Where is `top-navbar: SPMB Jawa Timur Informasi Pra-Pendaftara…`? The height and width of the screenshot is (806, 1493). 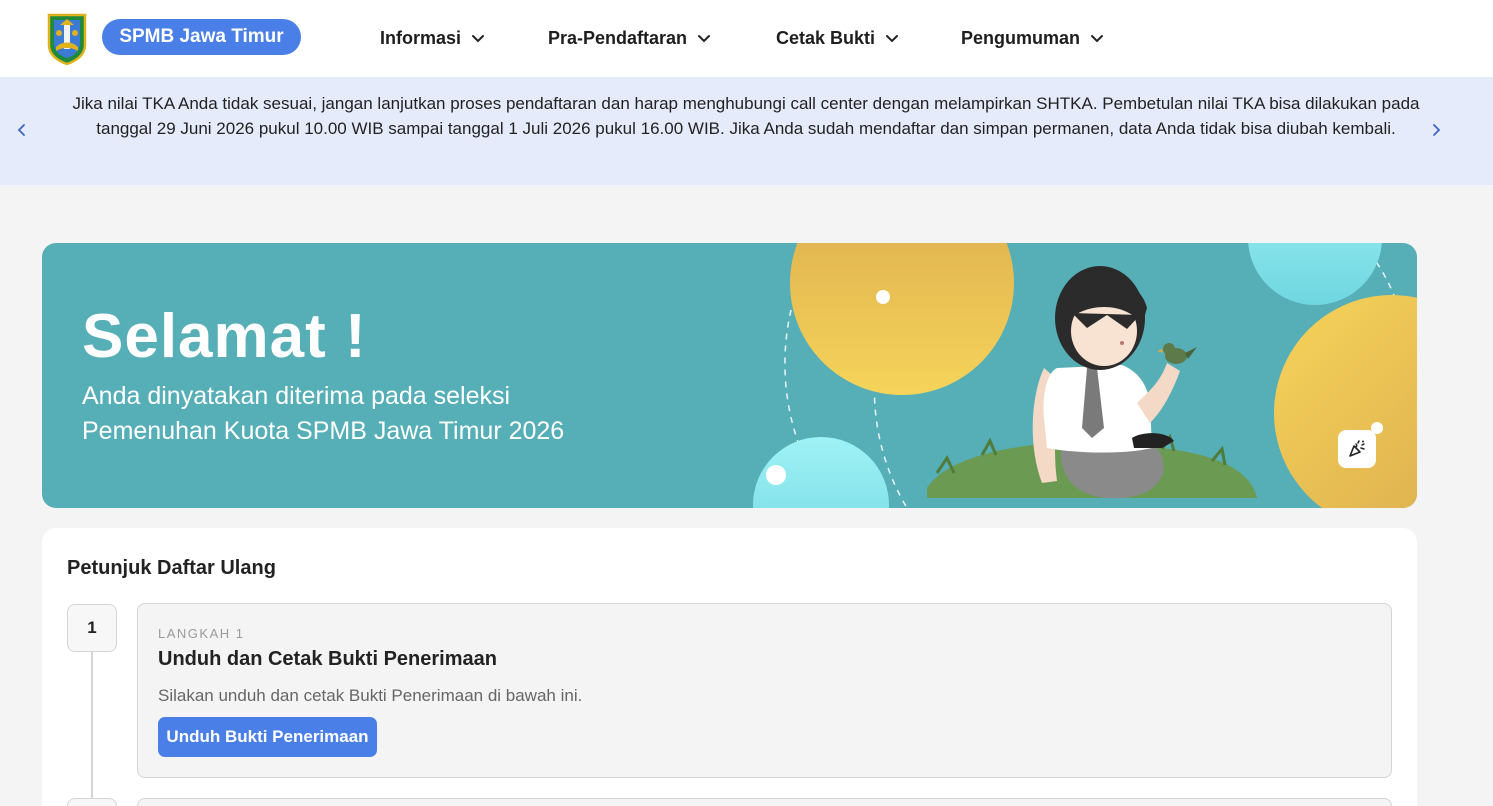 top-navbar: SPMB Jawa Timur Informasi Pra-Pendaftara… is located at coordinates (746, 38).